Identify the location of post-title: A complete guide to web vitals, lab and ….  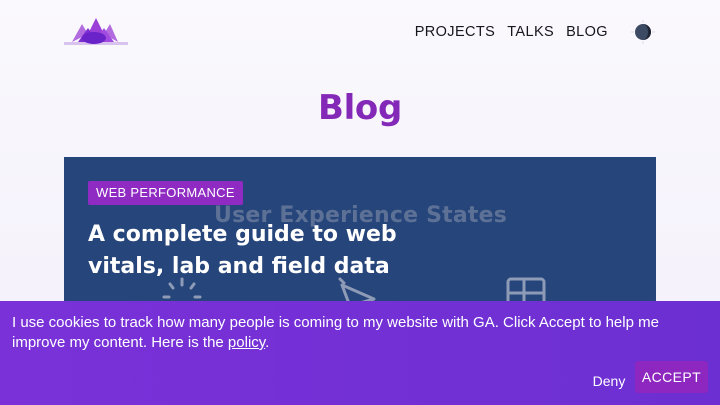
(268, 251).